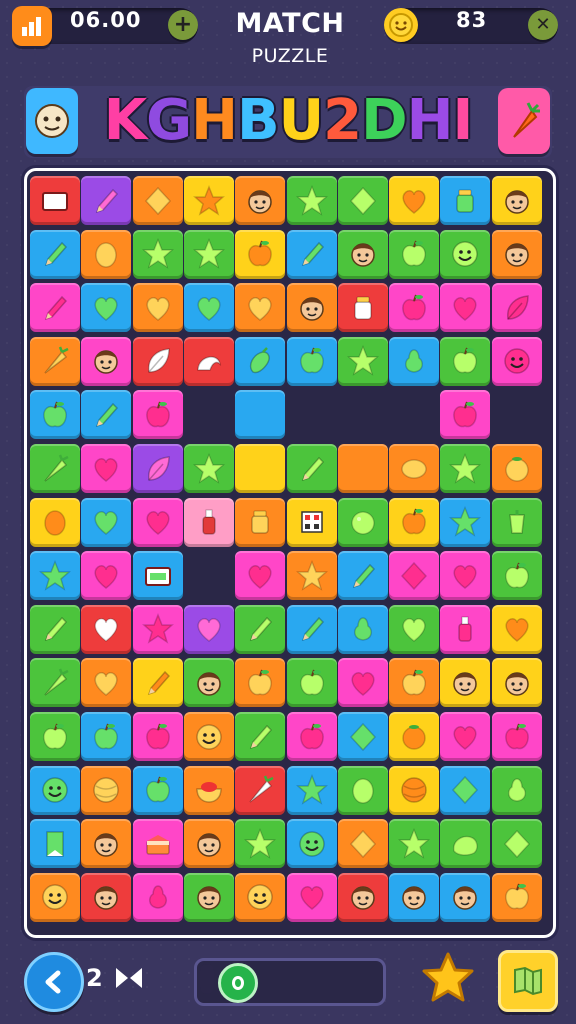 Image resolution: width=576 pixels, height=1024 pixels. Describe the element at coordinates (414, 790) in the screenshot. I see `tile-ball` at that location.